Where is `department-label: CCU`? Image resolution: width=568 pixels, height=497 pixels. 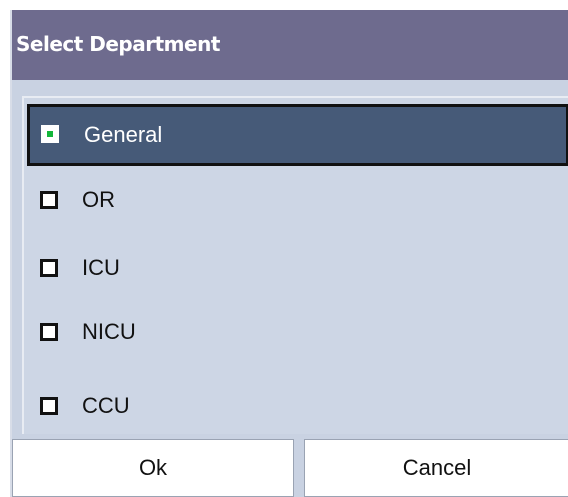
department-label: CCU is located at coordinates (106, 405).